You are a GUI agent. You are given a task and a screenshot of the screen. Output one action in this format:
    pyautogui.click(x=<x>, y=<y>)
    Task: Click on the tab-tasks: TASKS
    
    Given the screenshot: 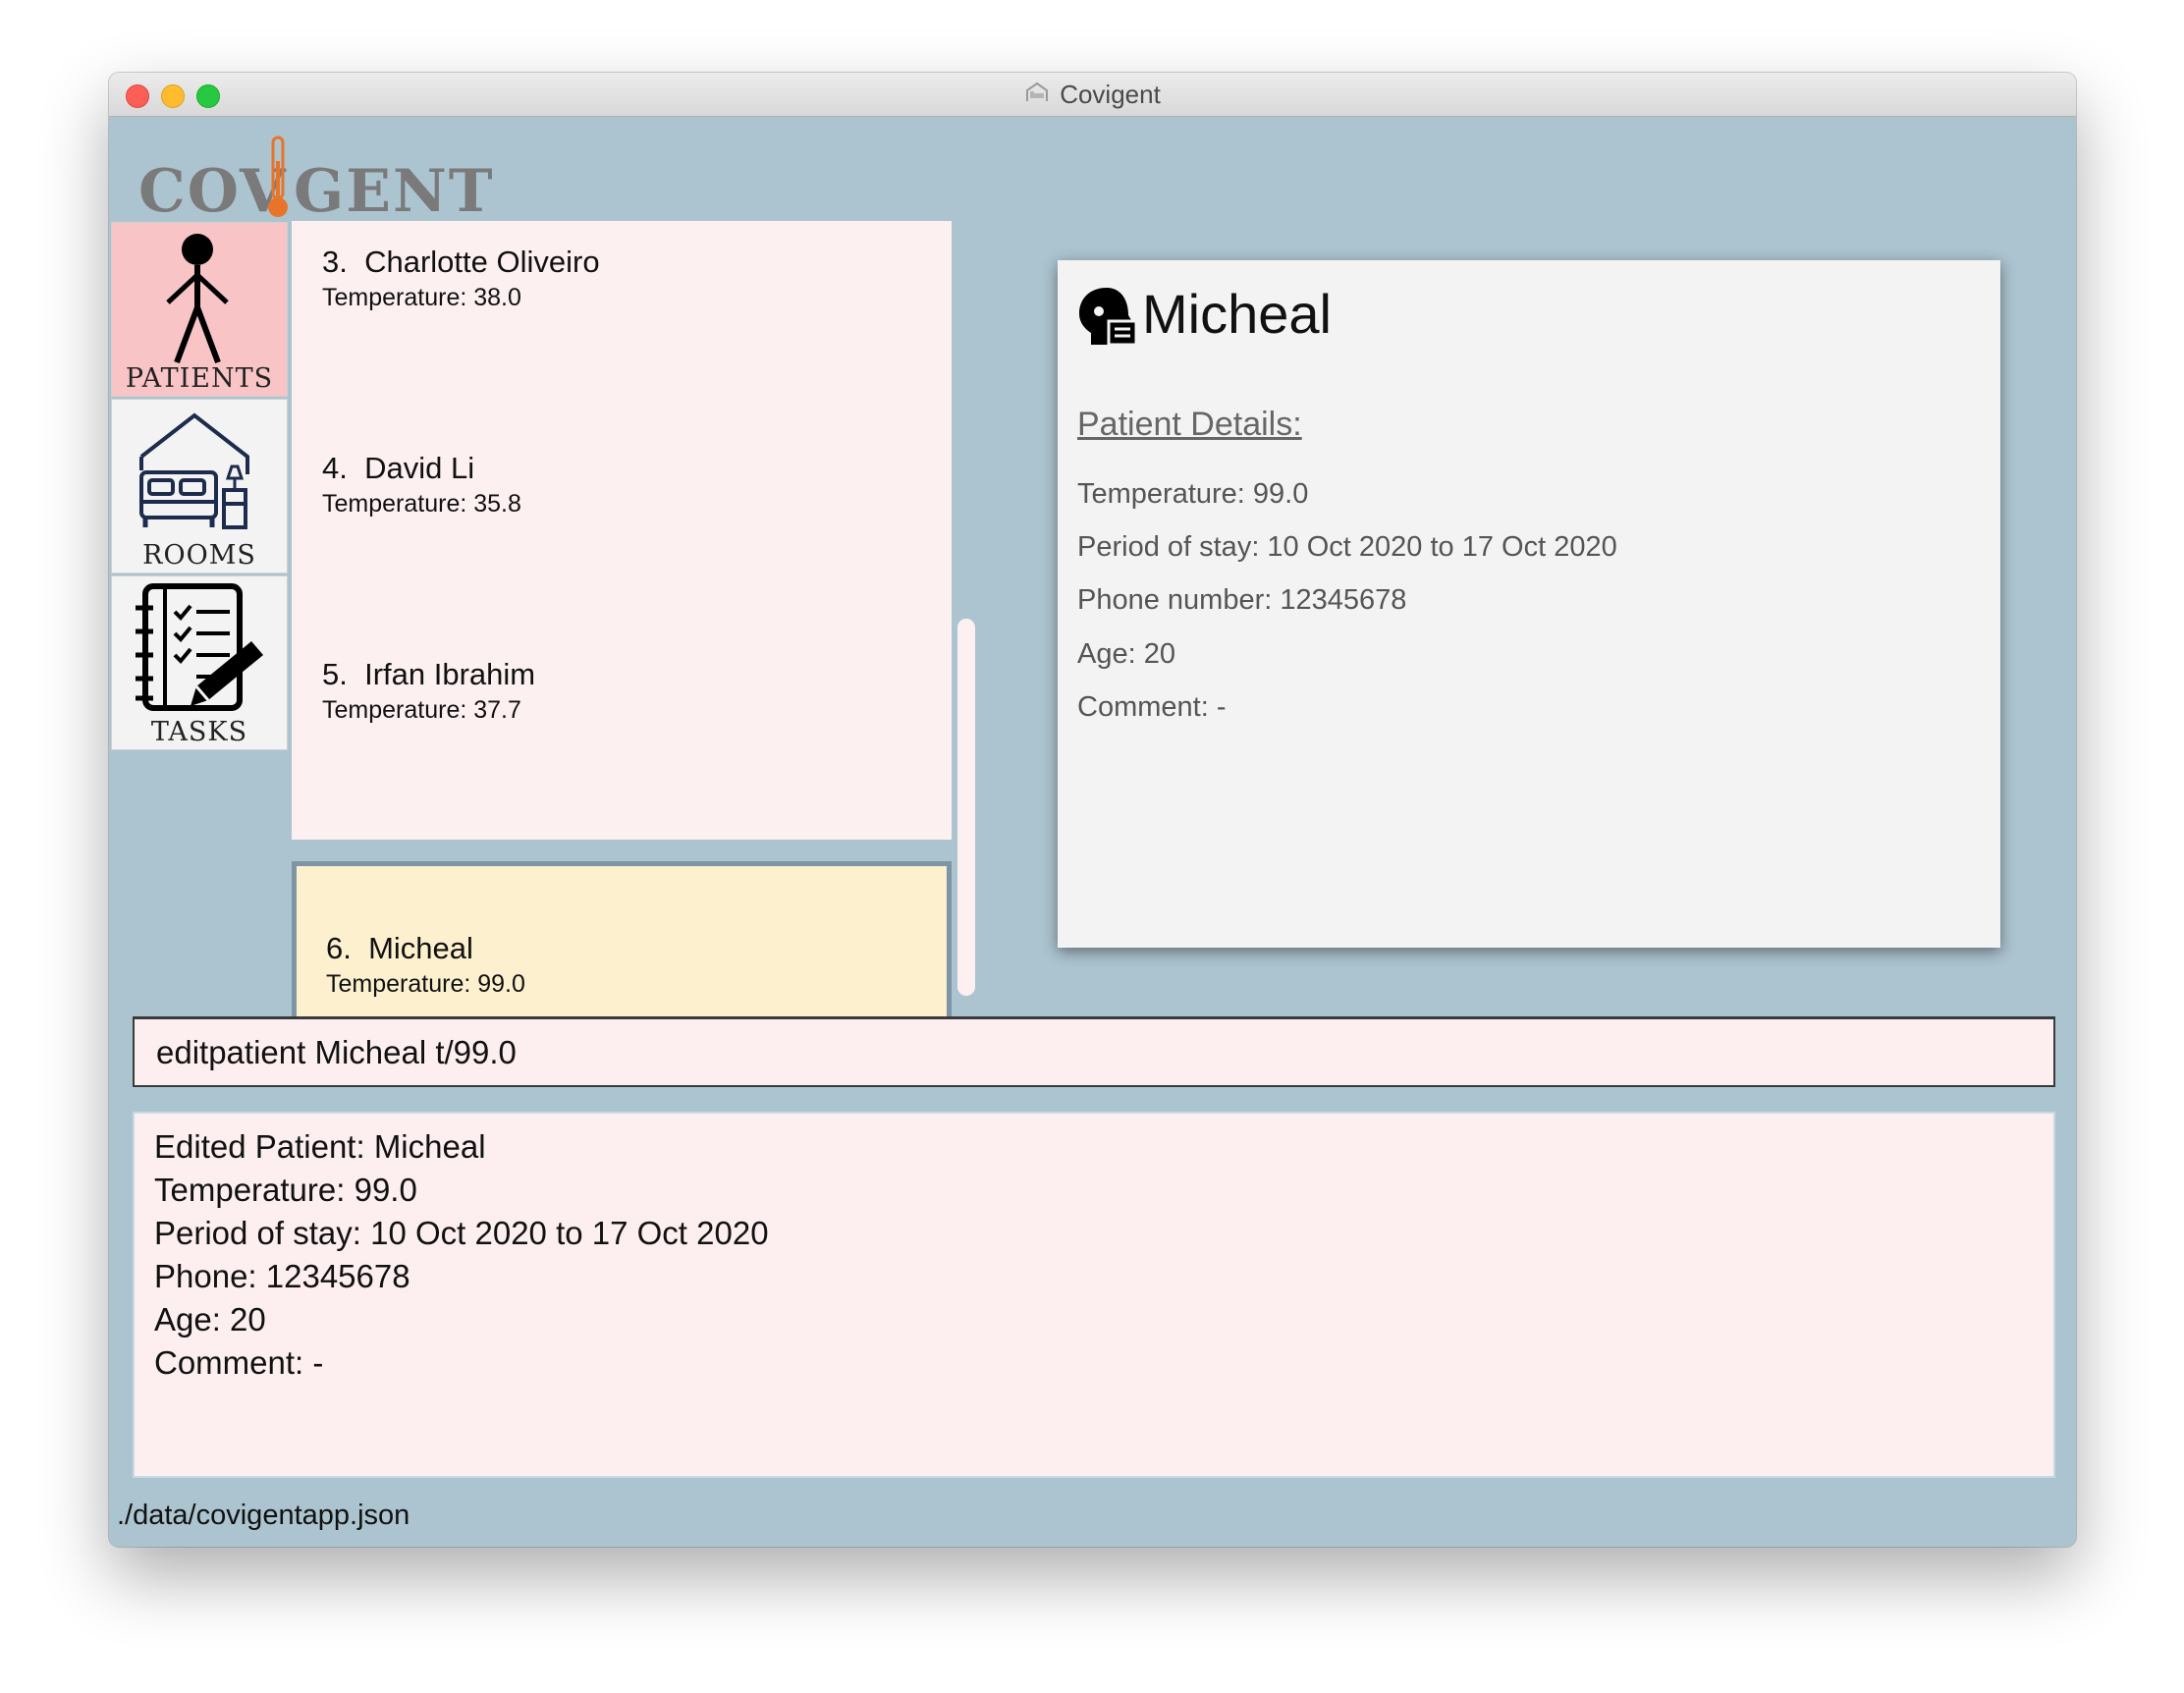 What is the action you would take?
    pyautogui.click(x=199, y=662)
    